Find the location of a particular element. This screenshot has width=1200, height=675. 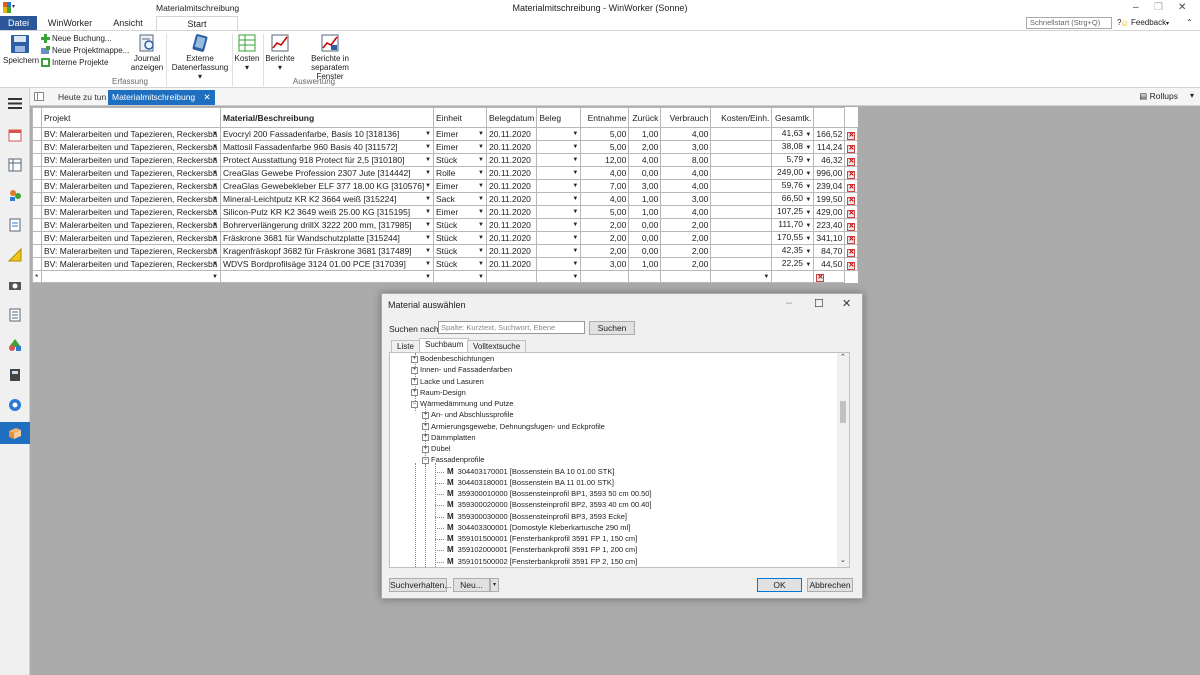

chevron-down-icon: ▾ is located at coordinates (1167, 23).